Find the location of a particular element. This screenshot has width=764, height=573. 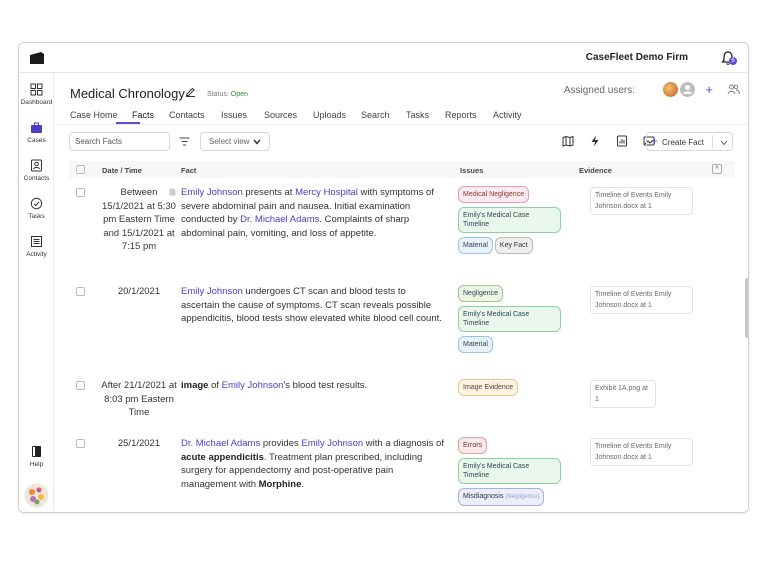

tab-search: Search is located at coordinates (375, 115).